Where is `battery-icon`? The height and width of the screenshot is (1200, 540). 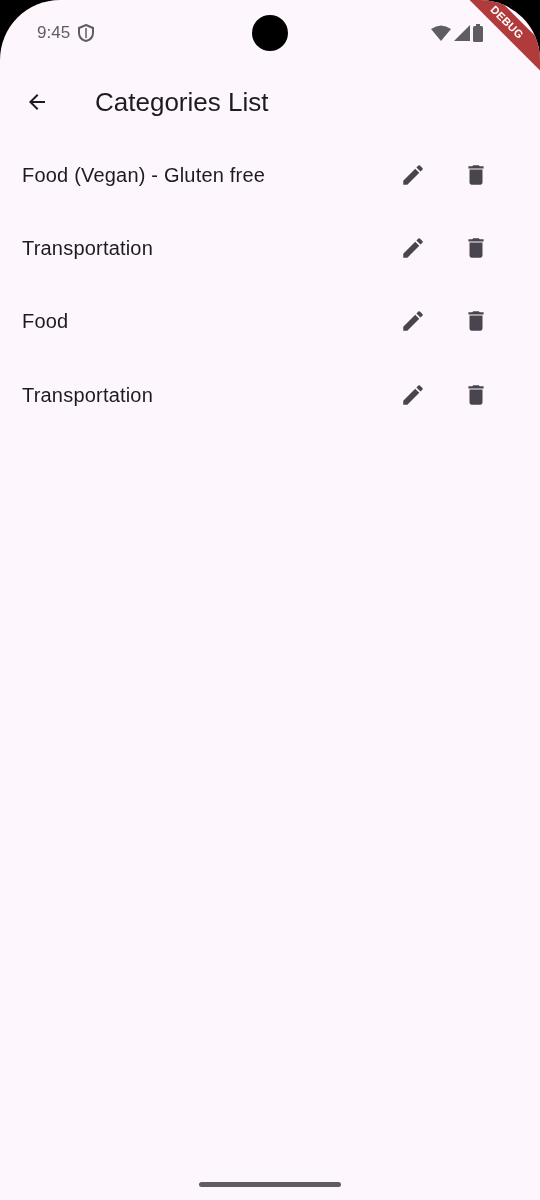 battery-icon is located at coordinates (478, 33).